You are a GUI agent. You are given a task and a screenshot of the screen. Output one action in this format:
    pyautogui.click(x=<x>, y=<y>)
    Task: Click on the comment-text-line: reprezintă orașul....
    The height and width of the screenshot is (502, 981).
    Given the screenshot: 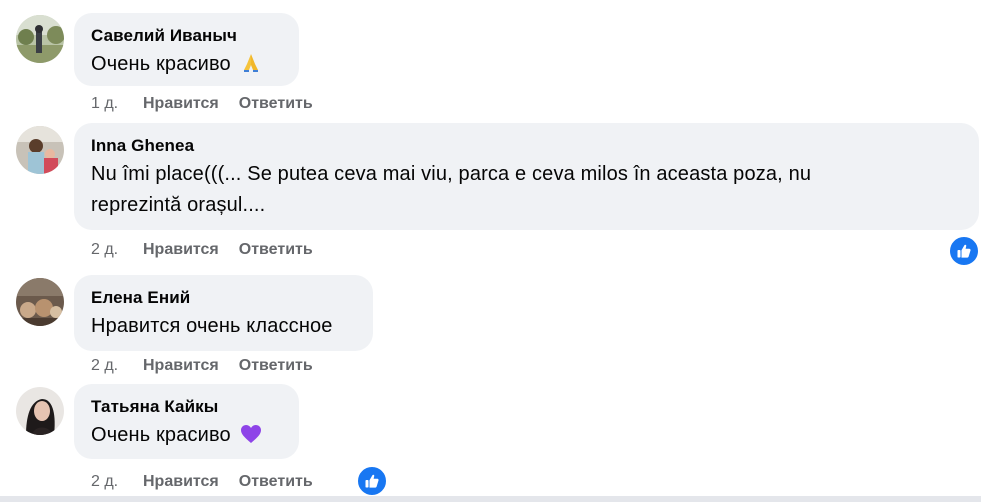 What is the action you would take?
    pyautogui.click(x=178, y=205)
    